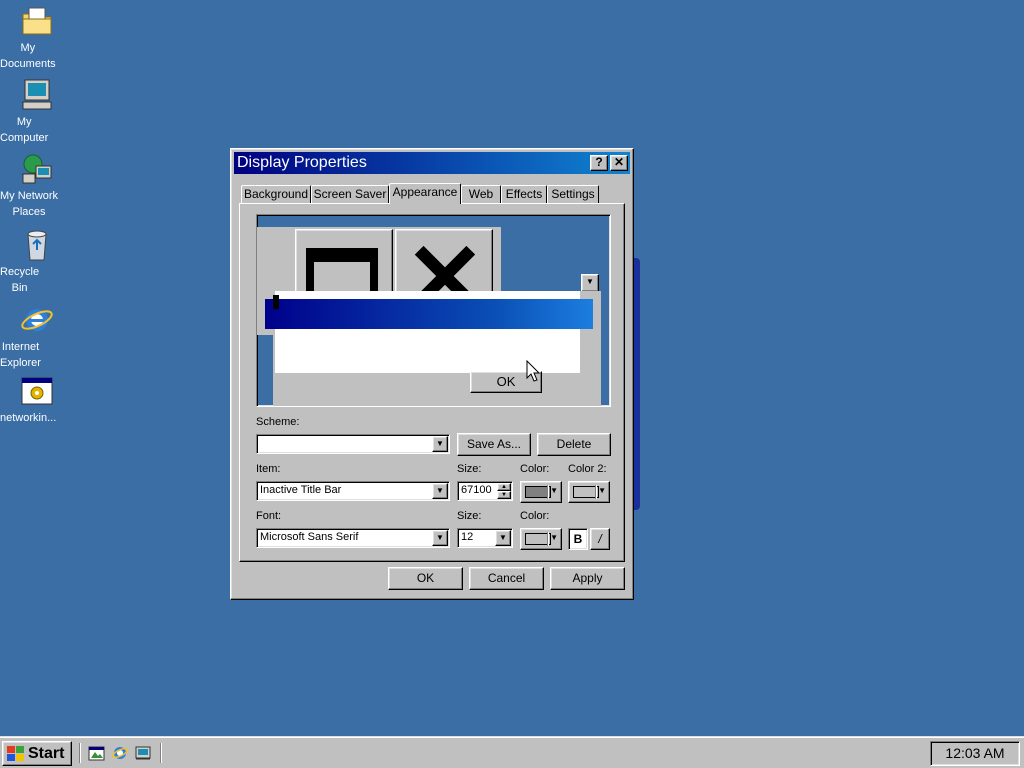 This screenshot has height=768, width=1024. What do you see at coordinates (37, 21) in the screenshot?
I see `my-documents-icon` at bounding box center [37, 21].